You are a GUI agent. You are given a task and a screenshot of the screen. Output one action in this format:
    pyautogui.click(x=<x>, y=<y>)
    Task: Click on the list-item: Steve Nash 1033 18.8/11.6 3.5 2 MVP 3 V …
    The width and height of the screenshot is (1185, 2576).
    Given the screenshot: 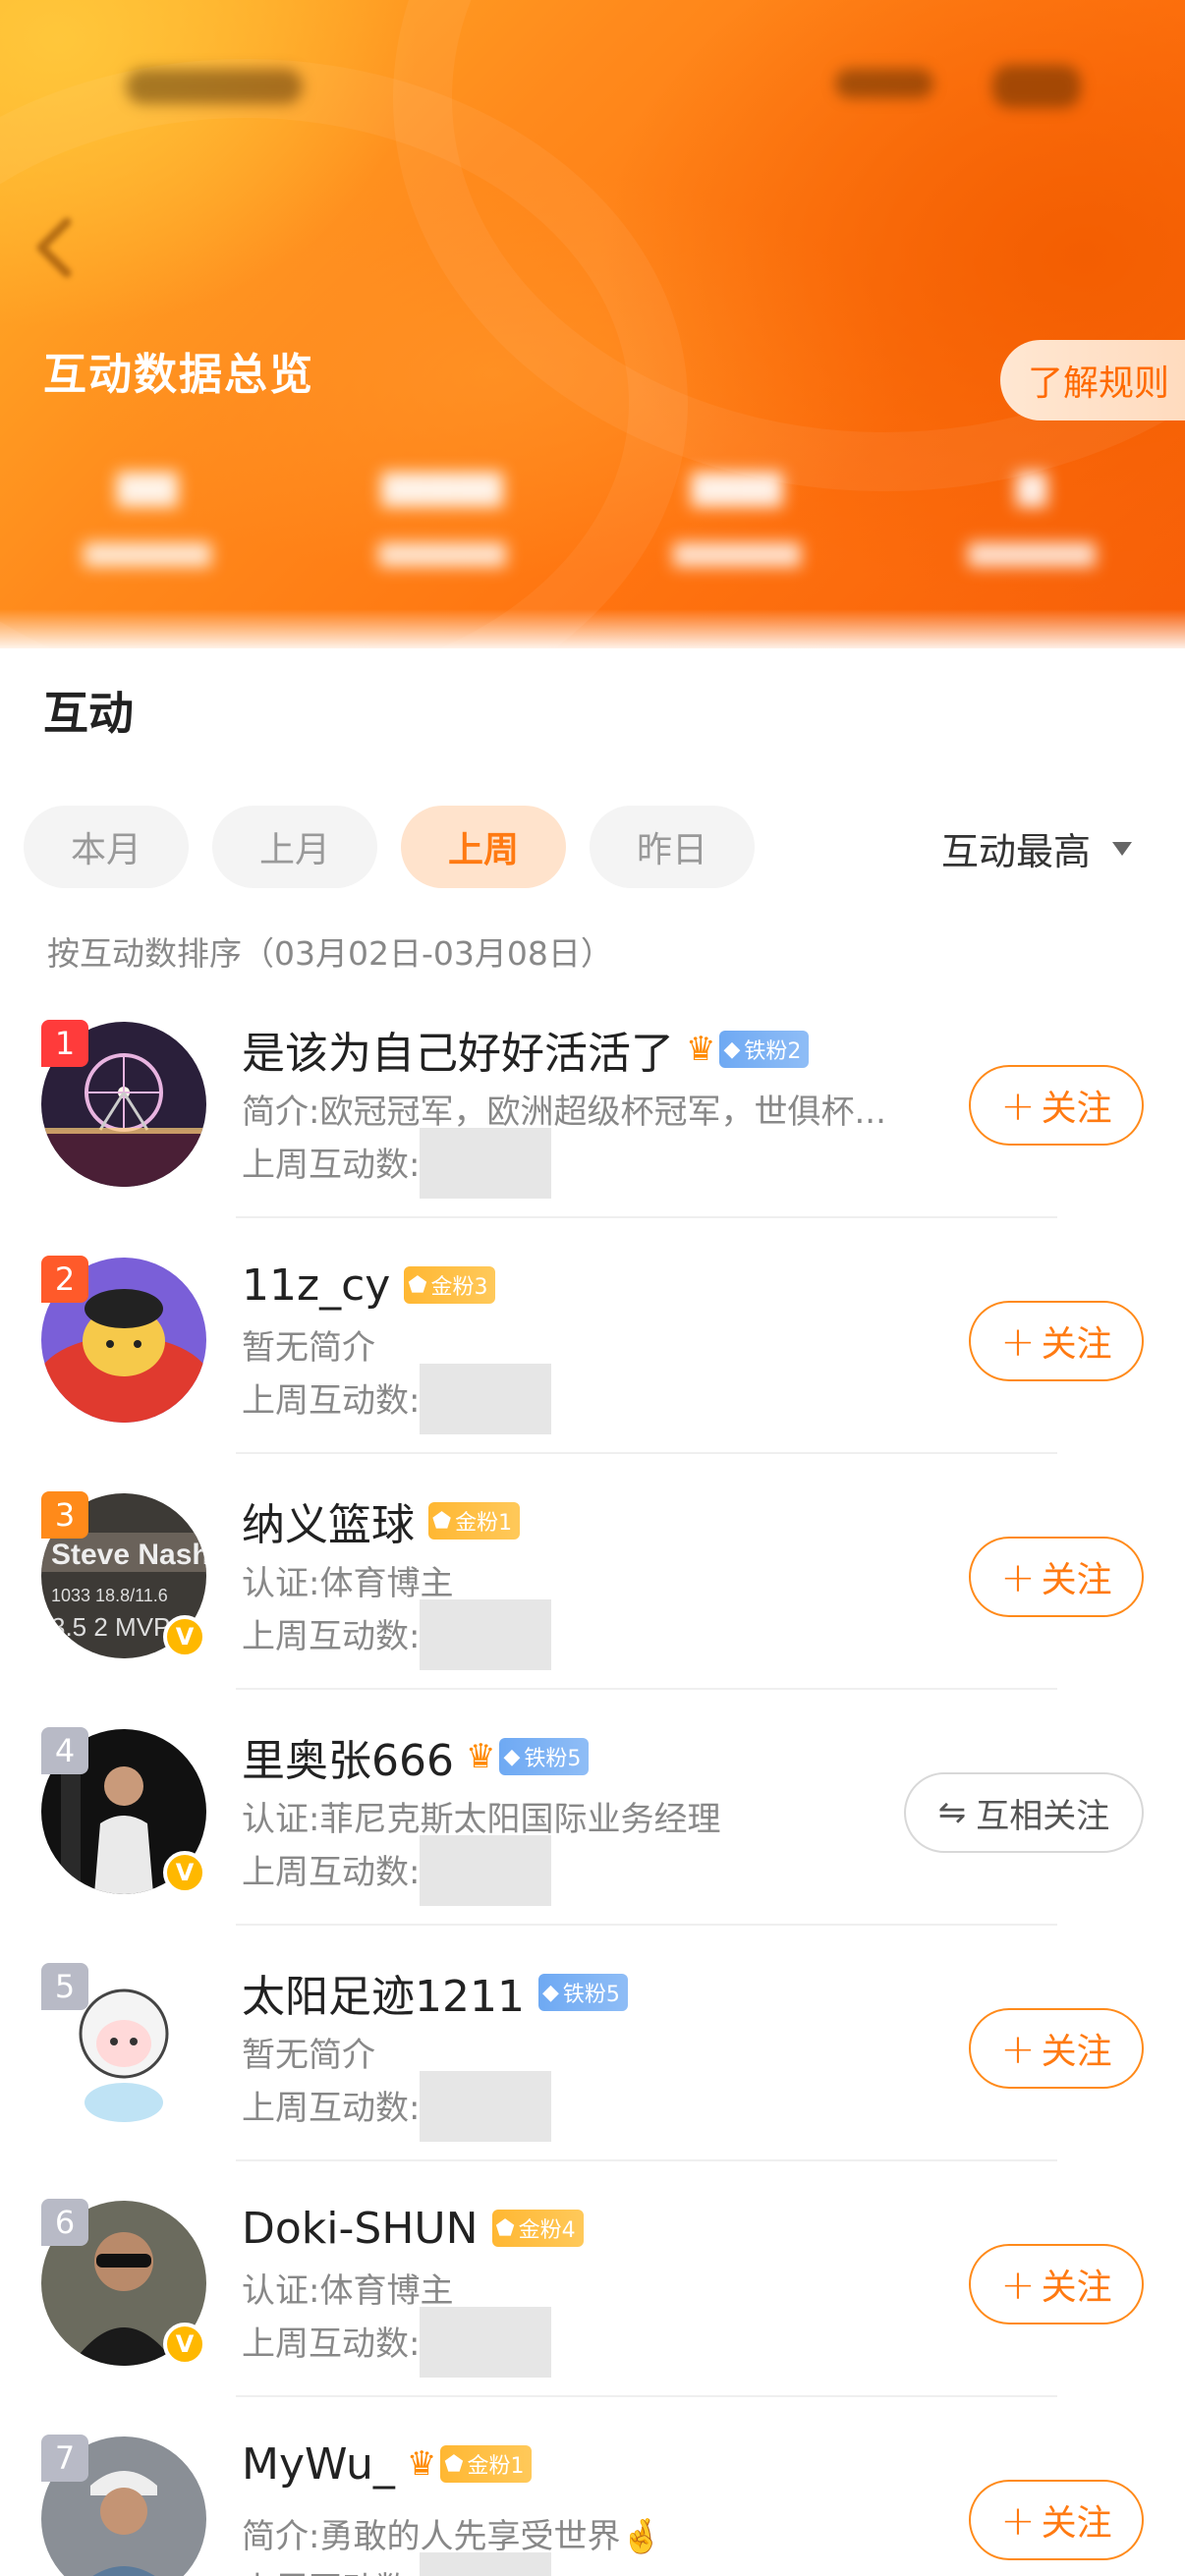 What is the action you would take?
    pyautogui.click(x=592, y=1572)
    